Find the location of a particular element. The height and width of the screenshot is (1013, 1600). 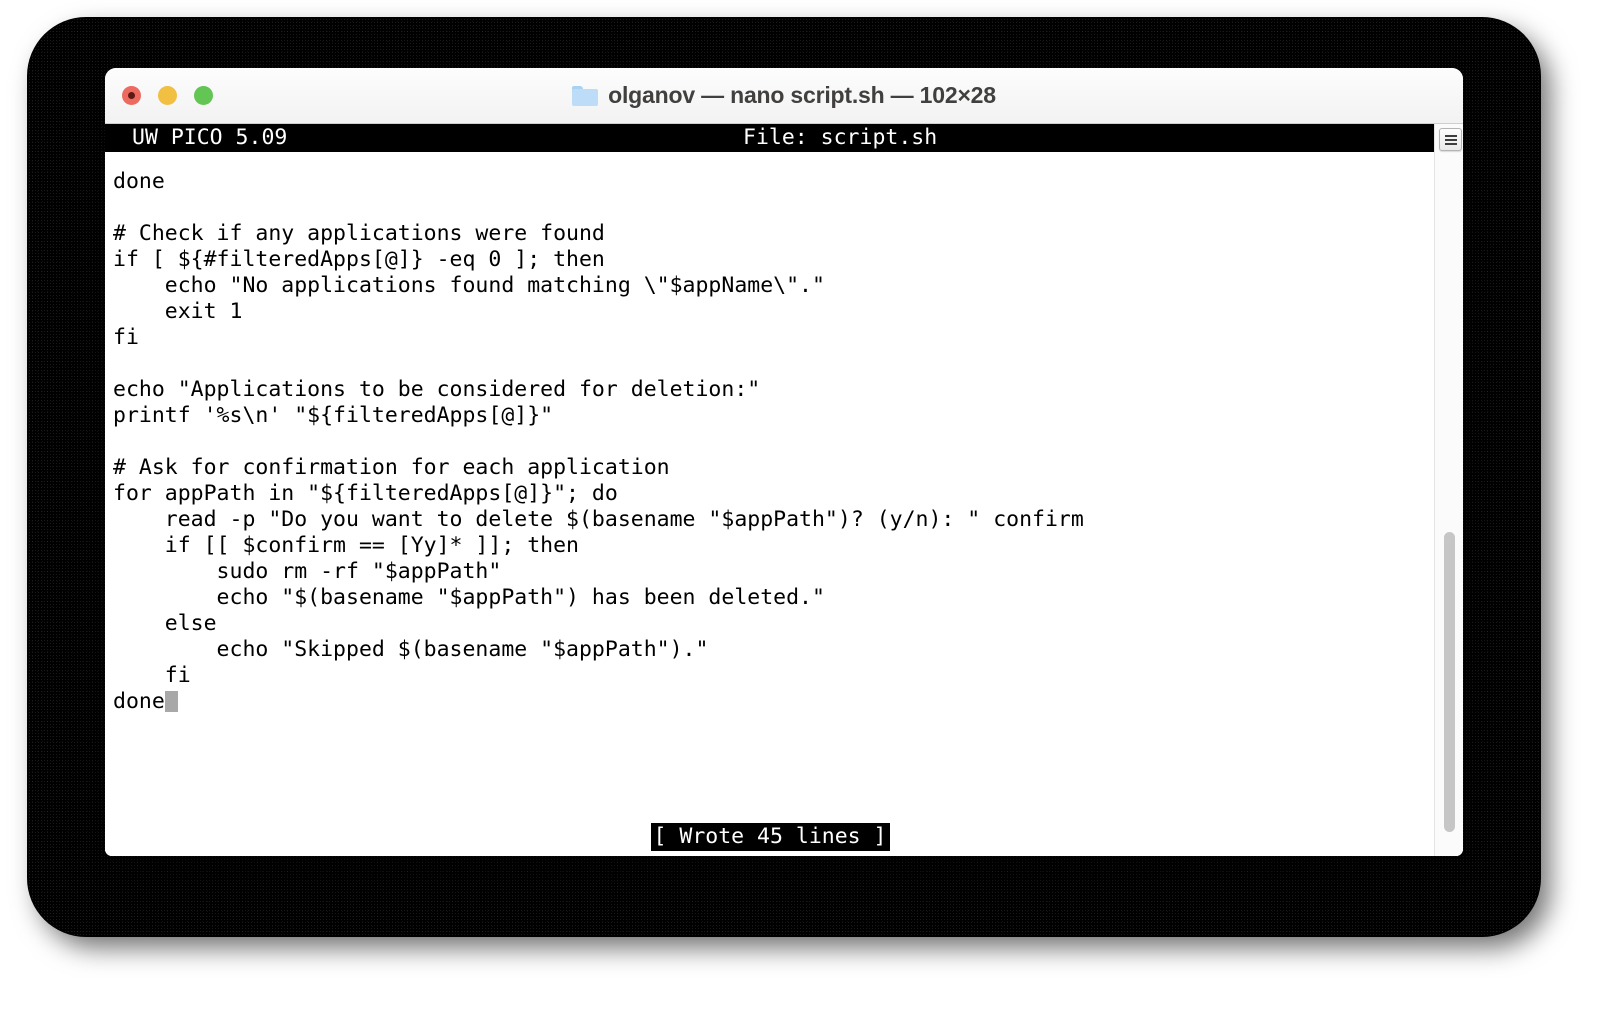

traffic-light-group is located at coordinates (167, 95).